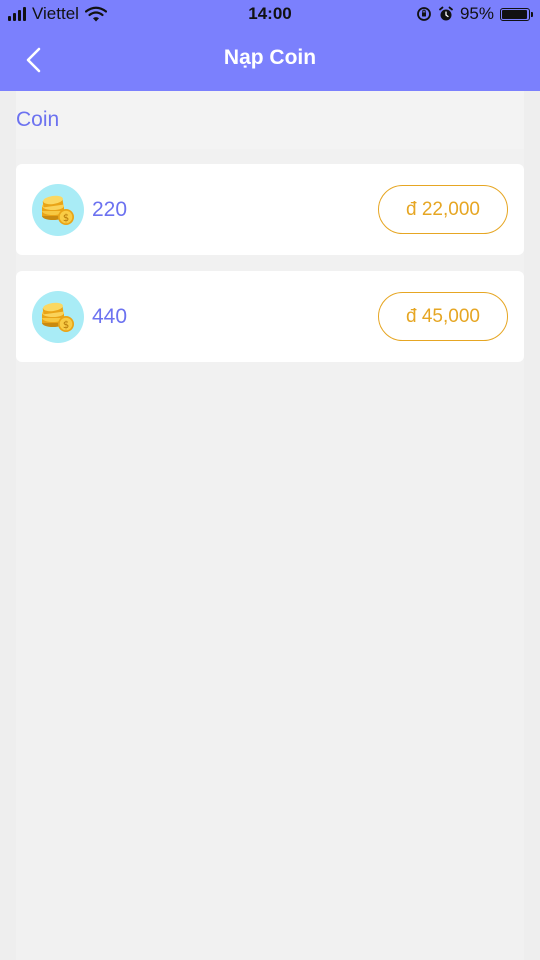  I want to click on battery-icon, so click(516, 14).